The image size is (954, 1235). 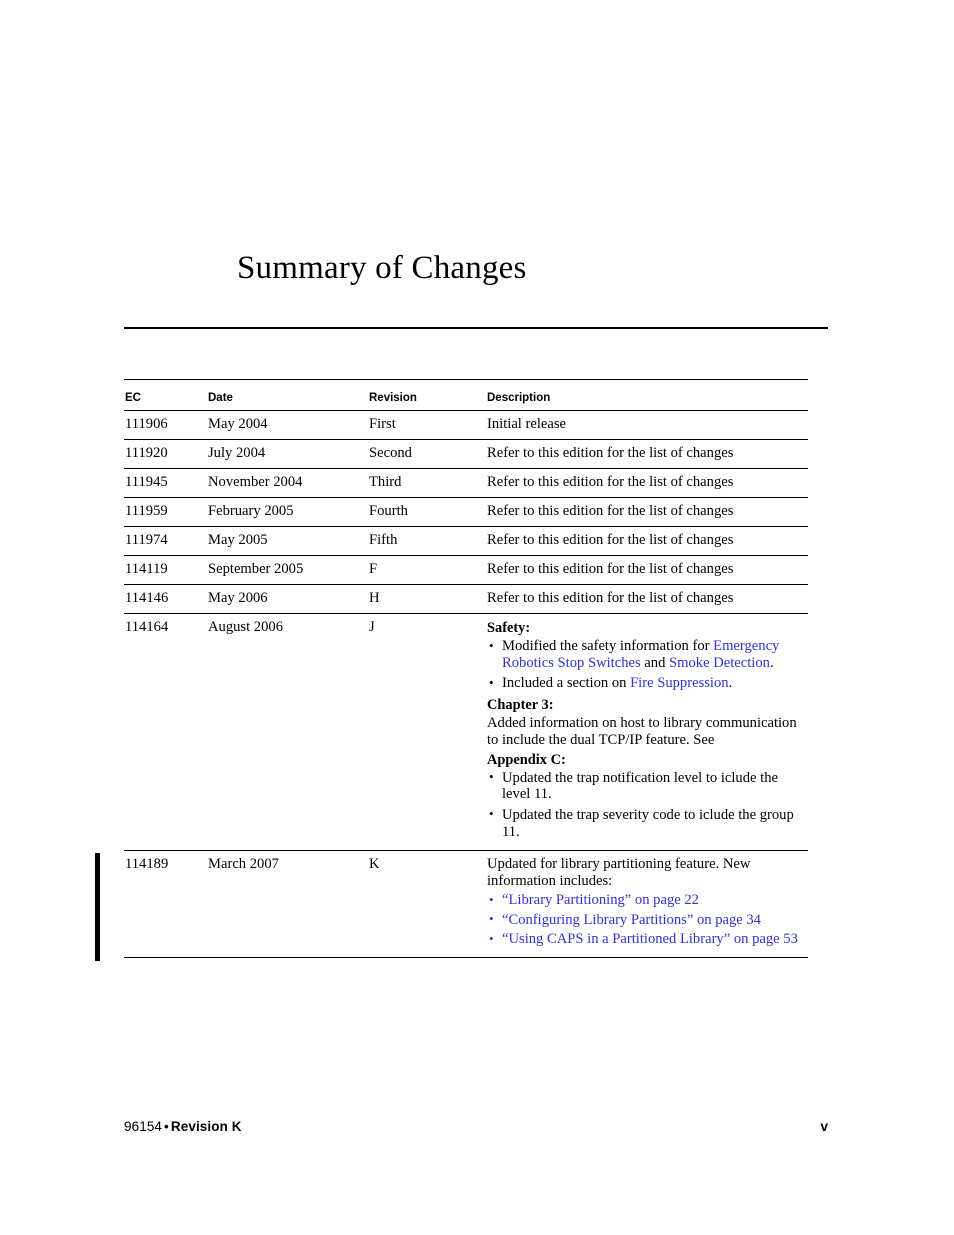 I want to click on link-library-partitioning: “Library Partitioning” on page 22, so click(x=600, y=900).